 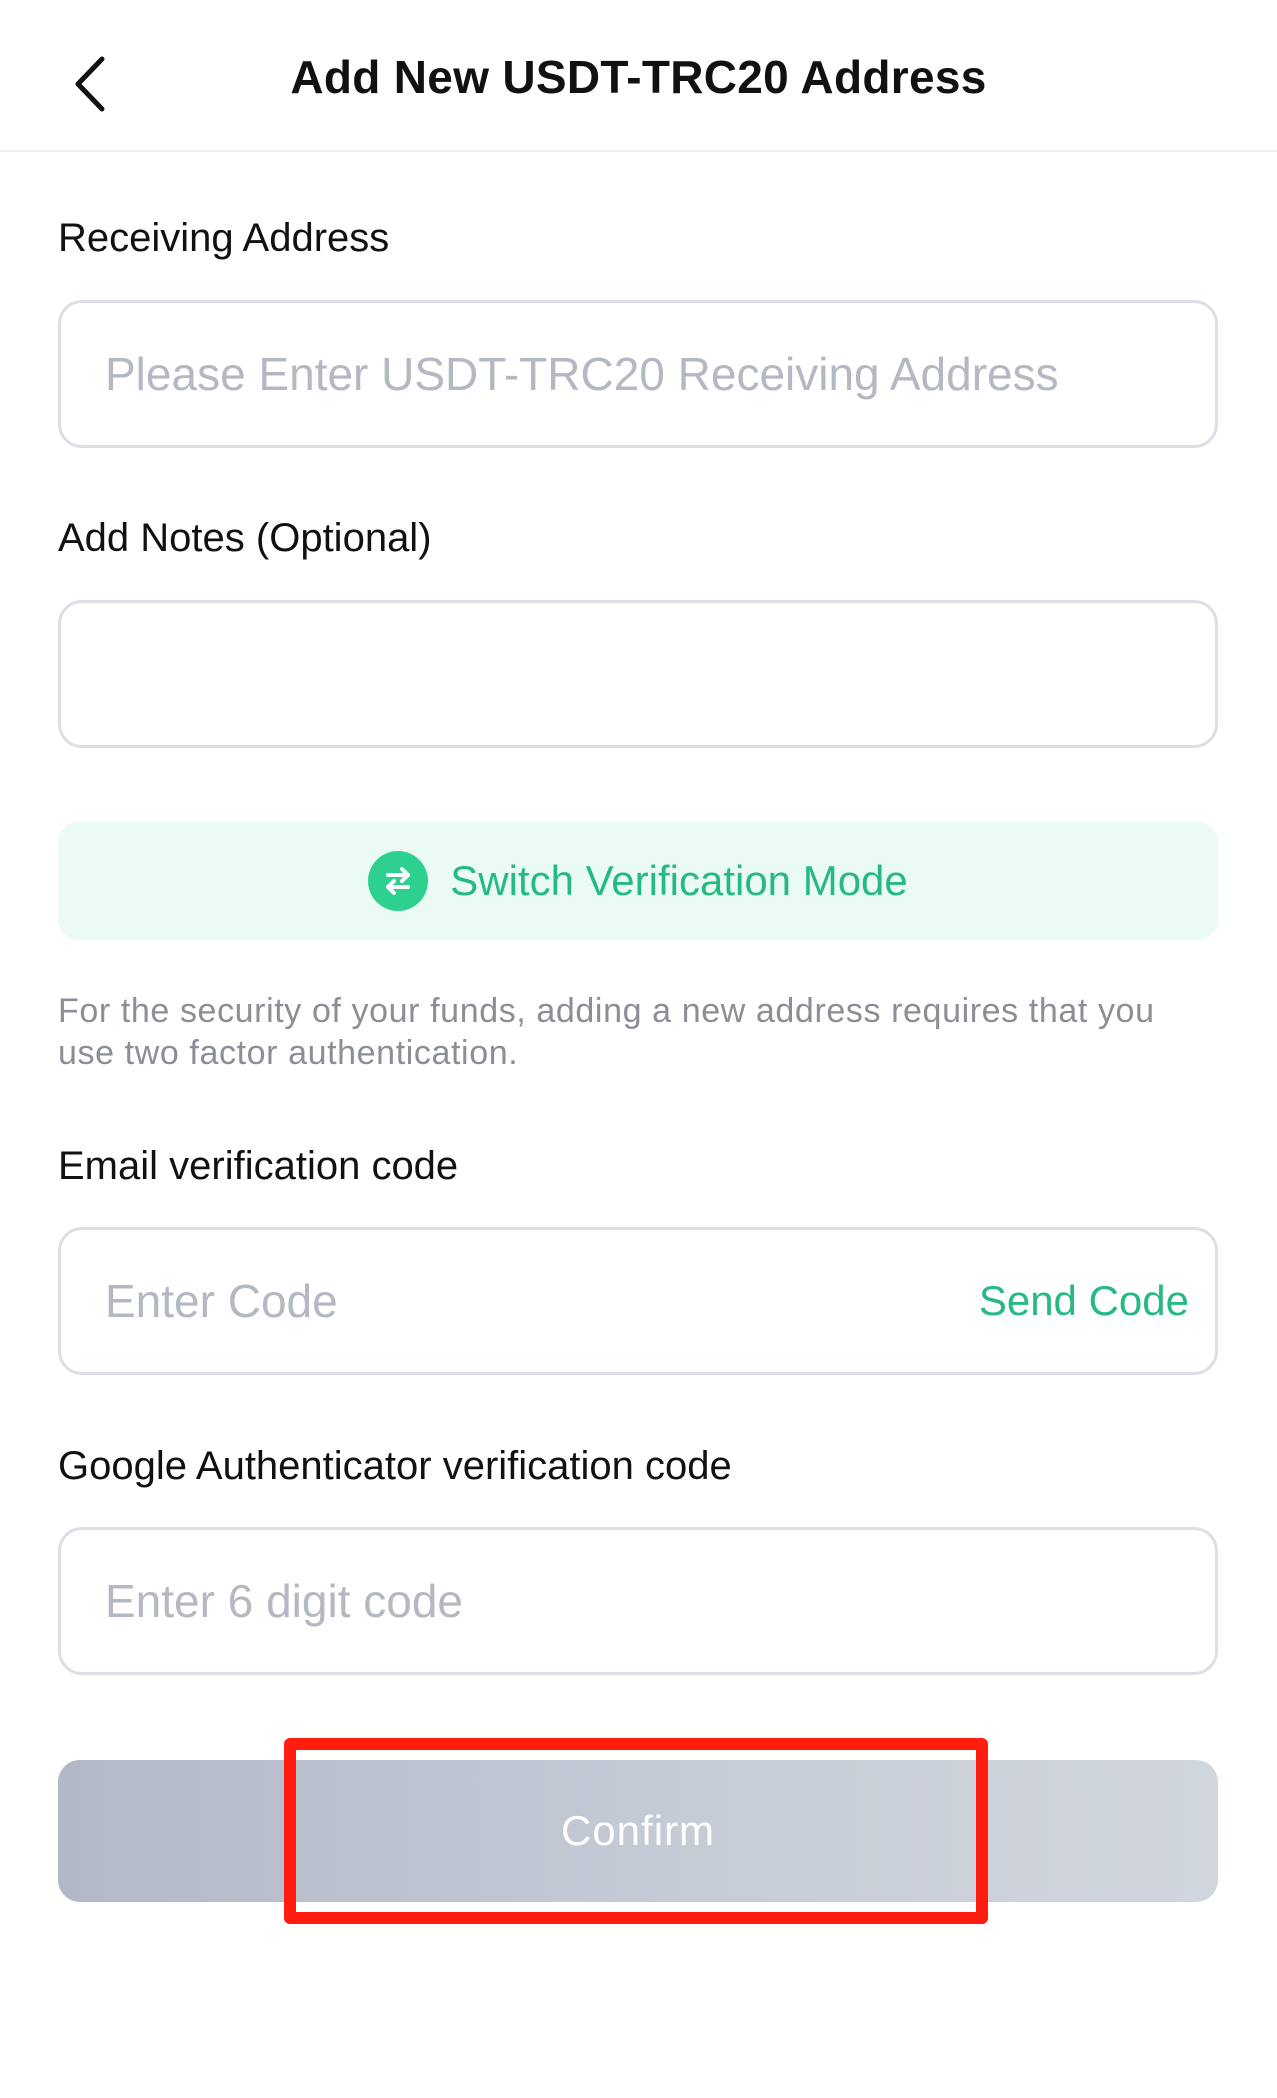 I want to click on receiving-address-input, so click(x=638, y=374).